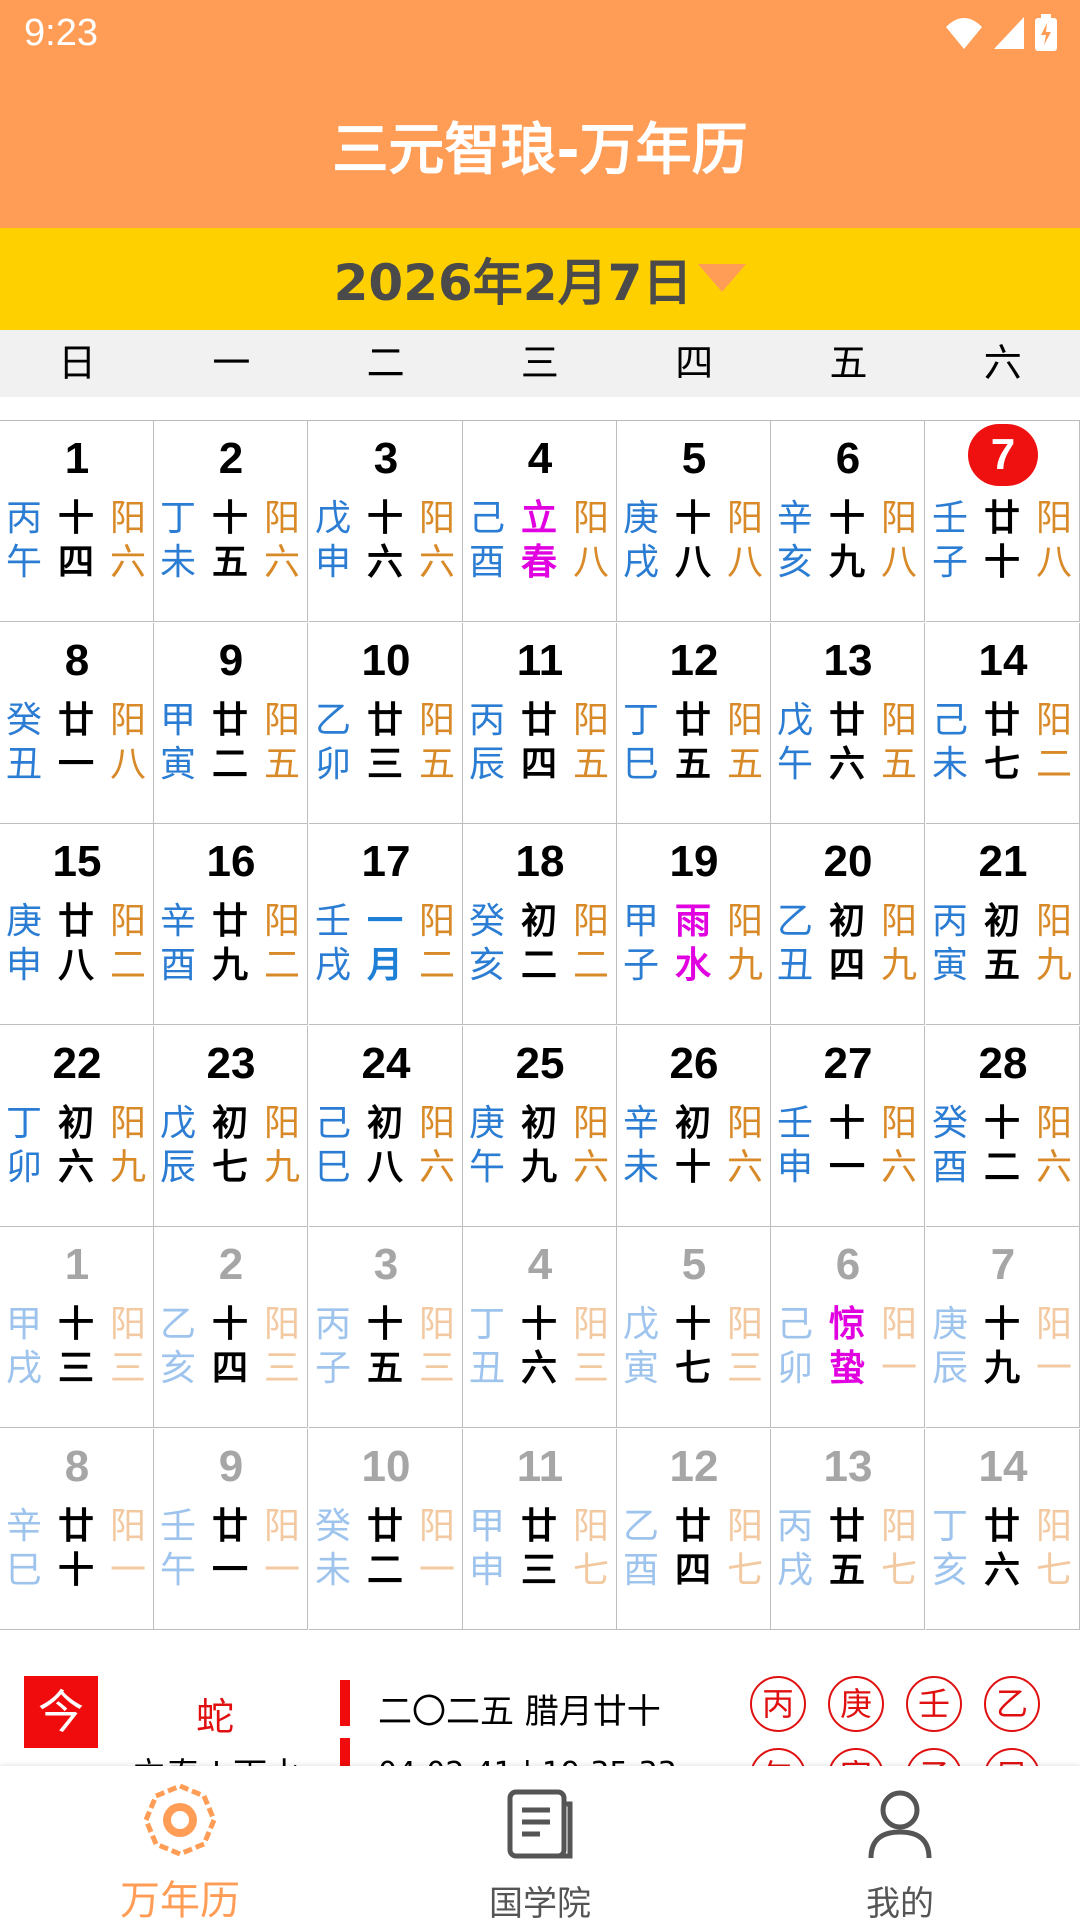 The image size is (1080, 1926). Describe the element at coordinates (848, 723) in the screenshot. I see `day-cell: 13 戊午 廿六 阳五` at that location.